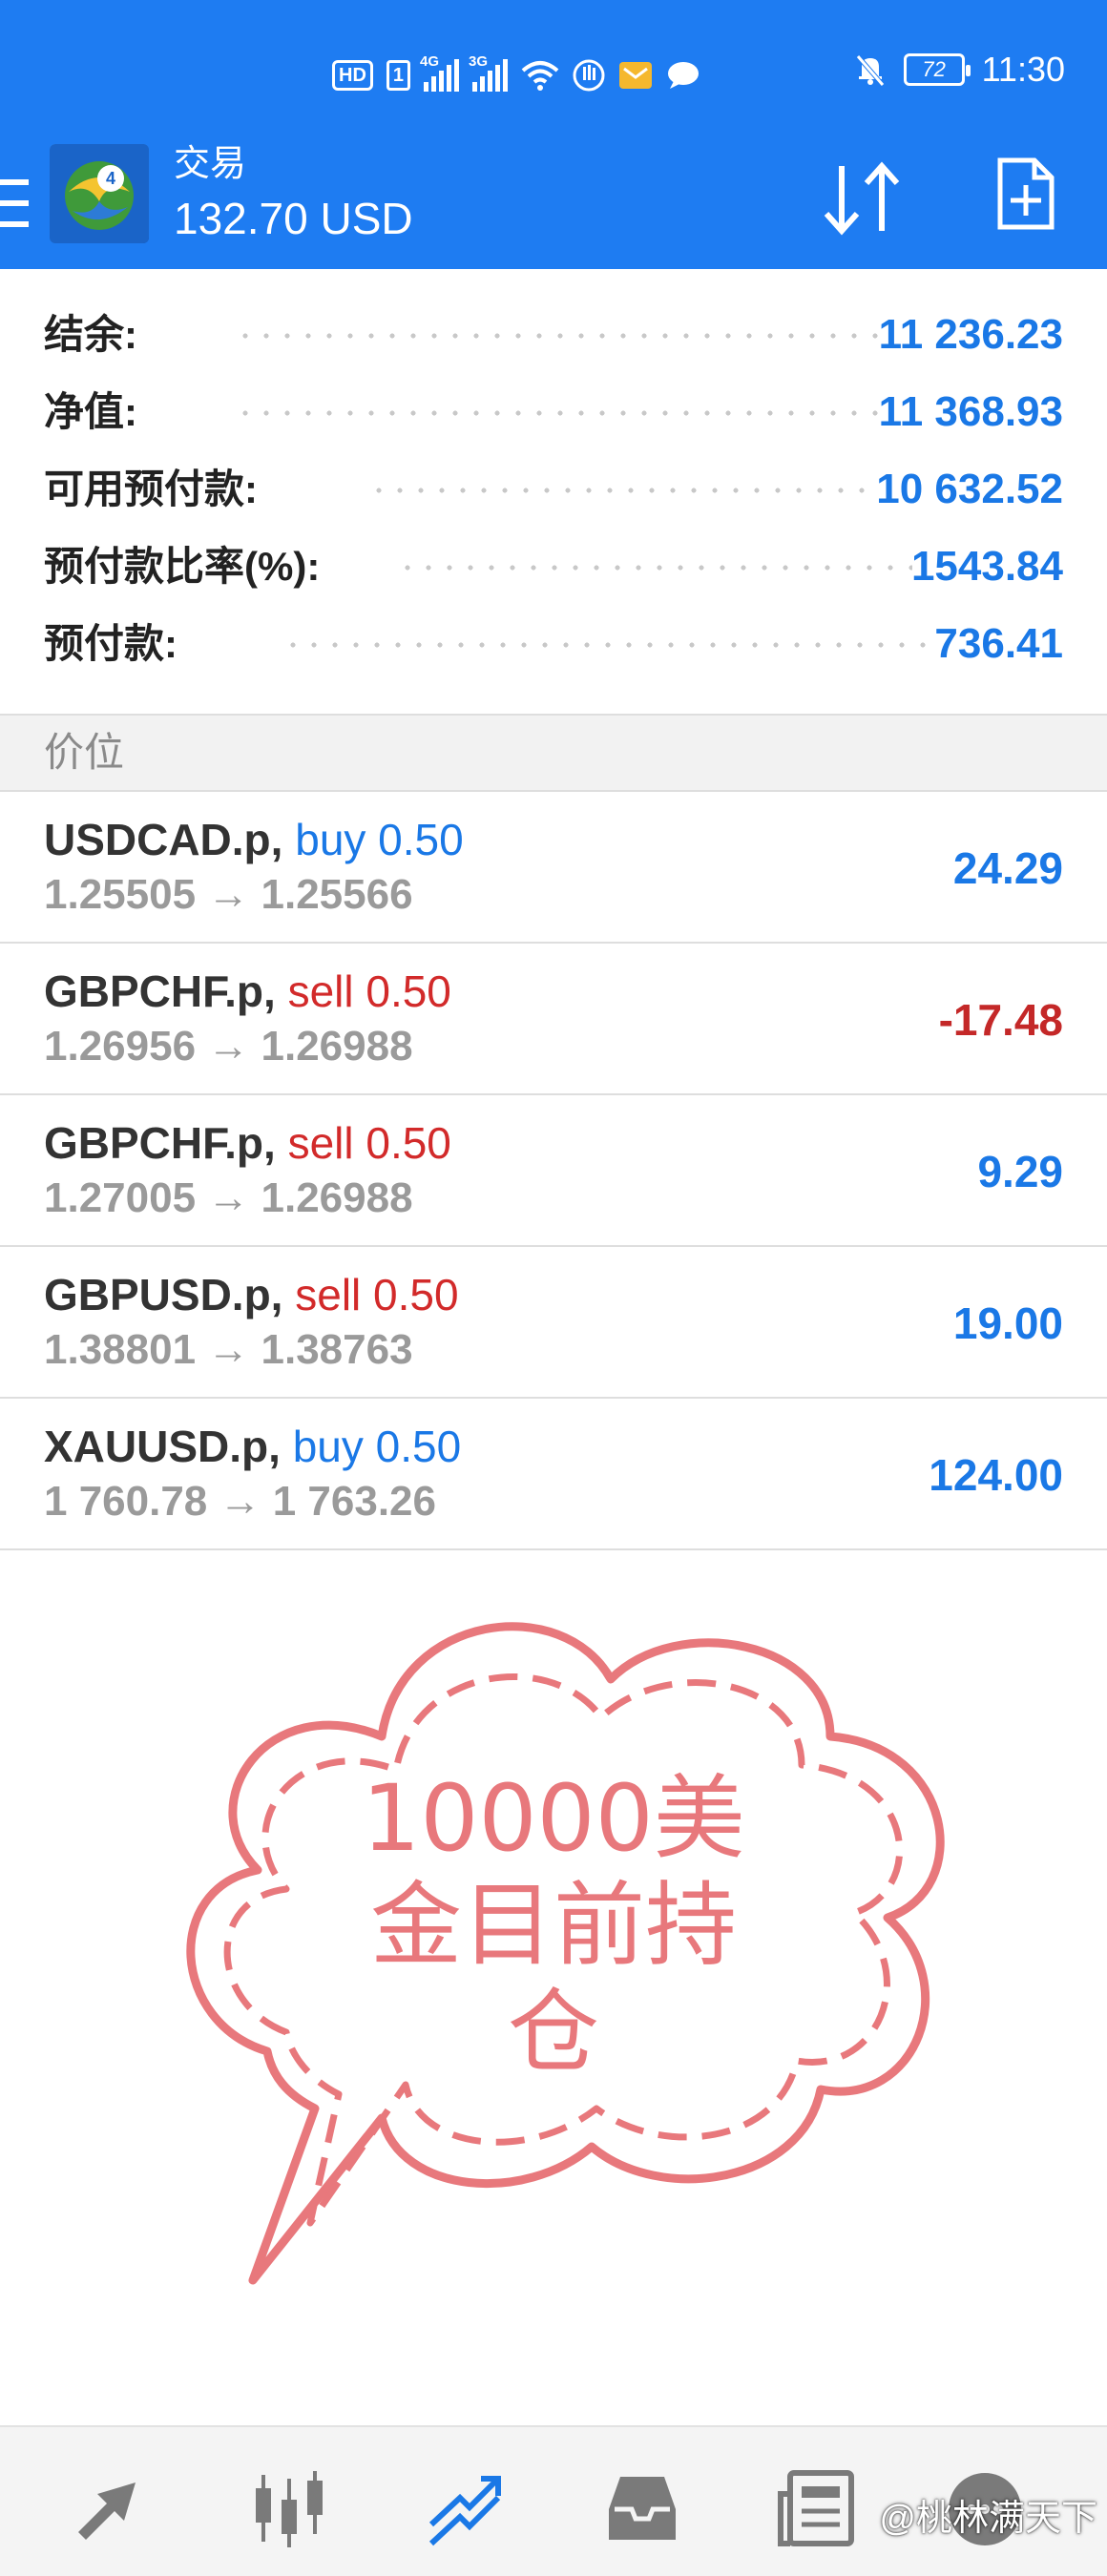 The height and width of the screenshot is (2576, 1107). I want to click on page-title: 交易, so click(210, 164).